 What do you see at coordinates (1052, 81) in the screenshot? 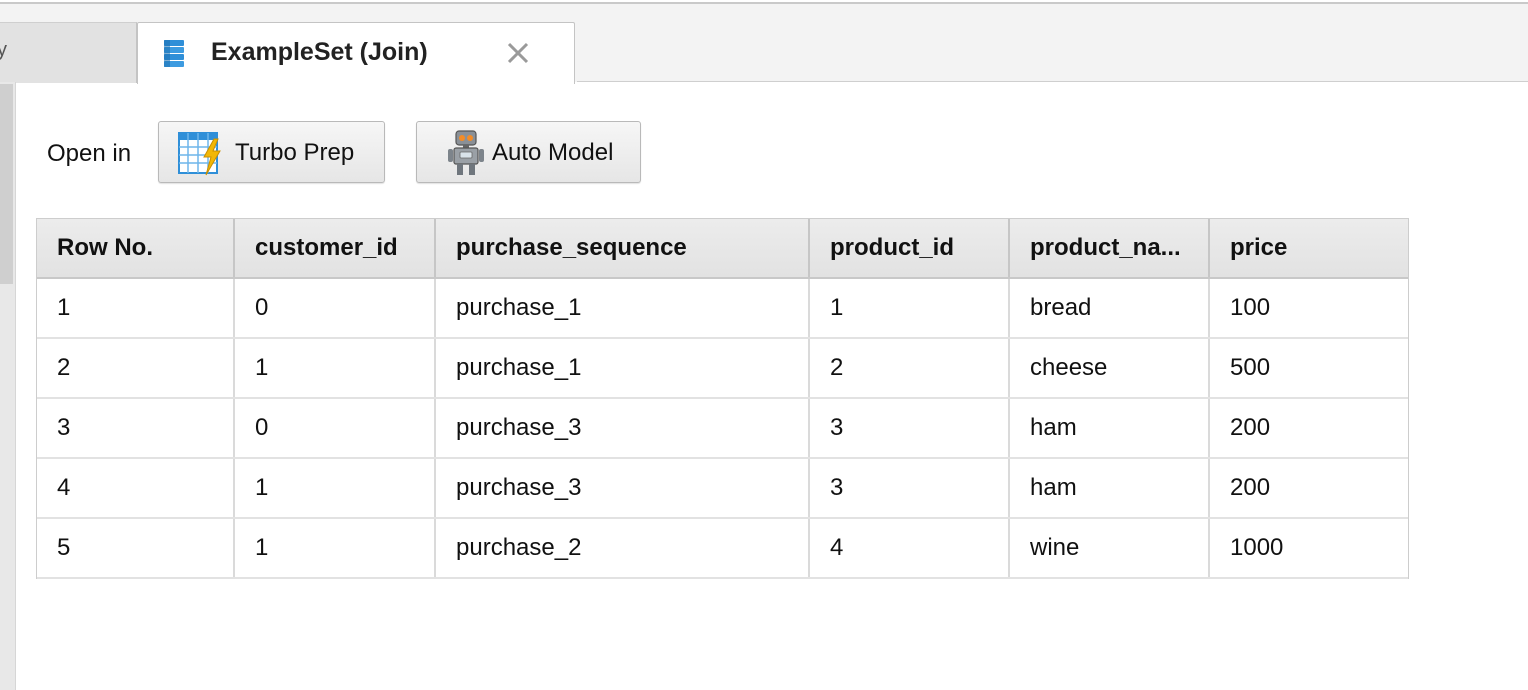
I see `tab-bar-divider` at bounding box center [1052, 81].